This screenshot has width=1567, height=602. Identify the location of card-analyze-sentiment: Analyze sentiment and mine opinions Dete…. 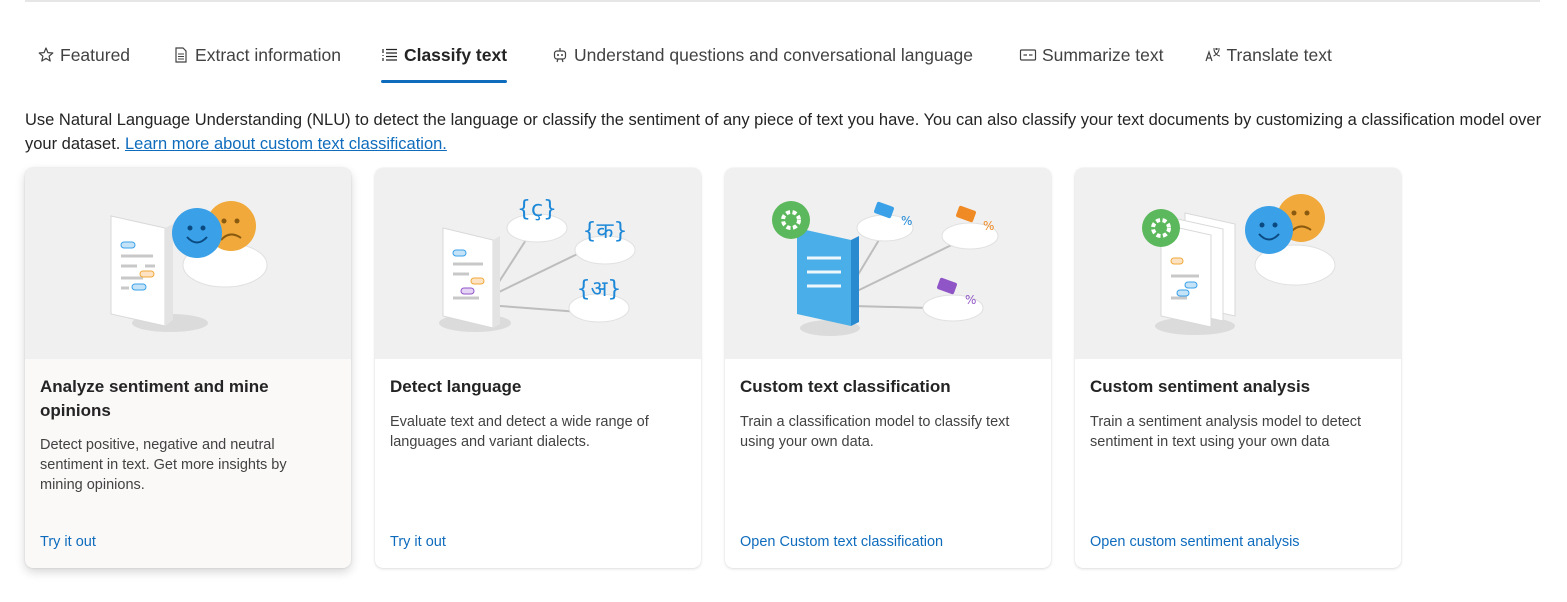
(188, 368).